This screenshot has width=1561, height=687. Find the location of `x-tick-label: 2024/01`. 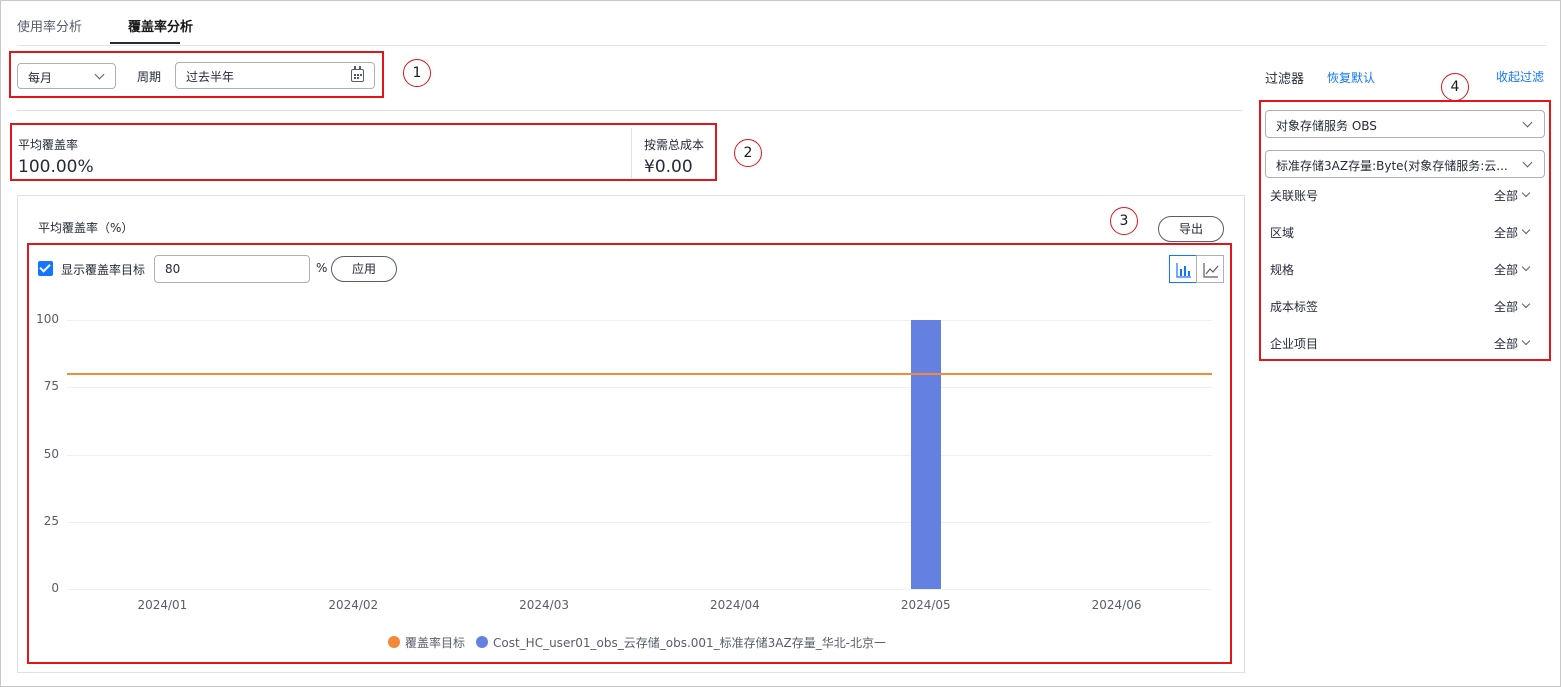

x-tick-label: 2024/01 is located at coordinates (162, 605).